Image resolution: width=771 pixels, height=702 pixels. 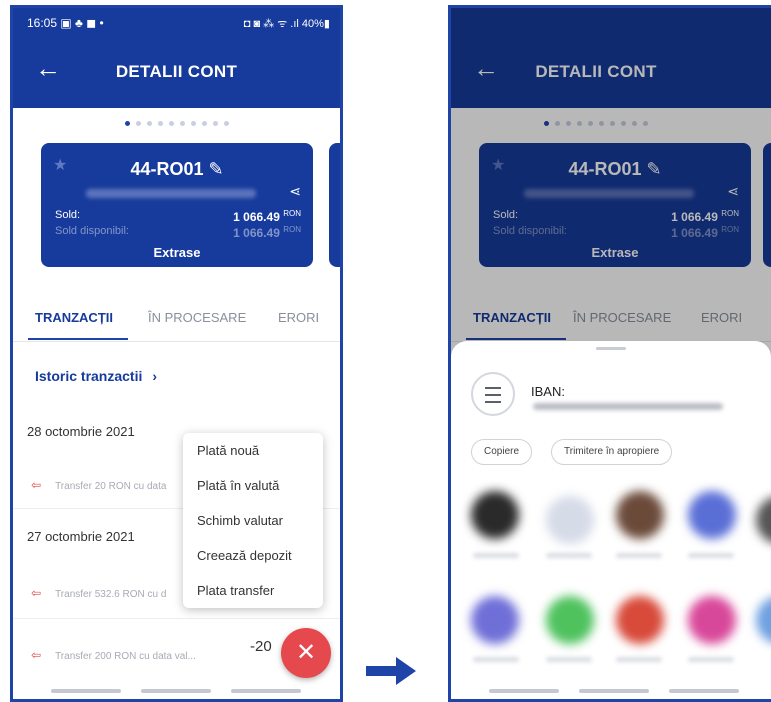 What do you see at coordinates (68, 215) in the screenshot?
I see `balance-label: Sold:` at bounding box center [68, 215].